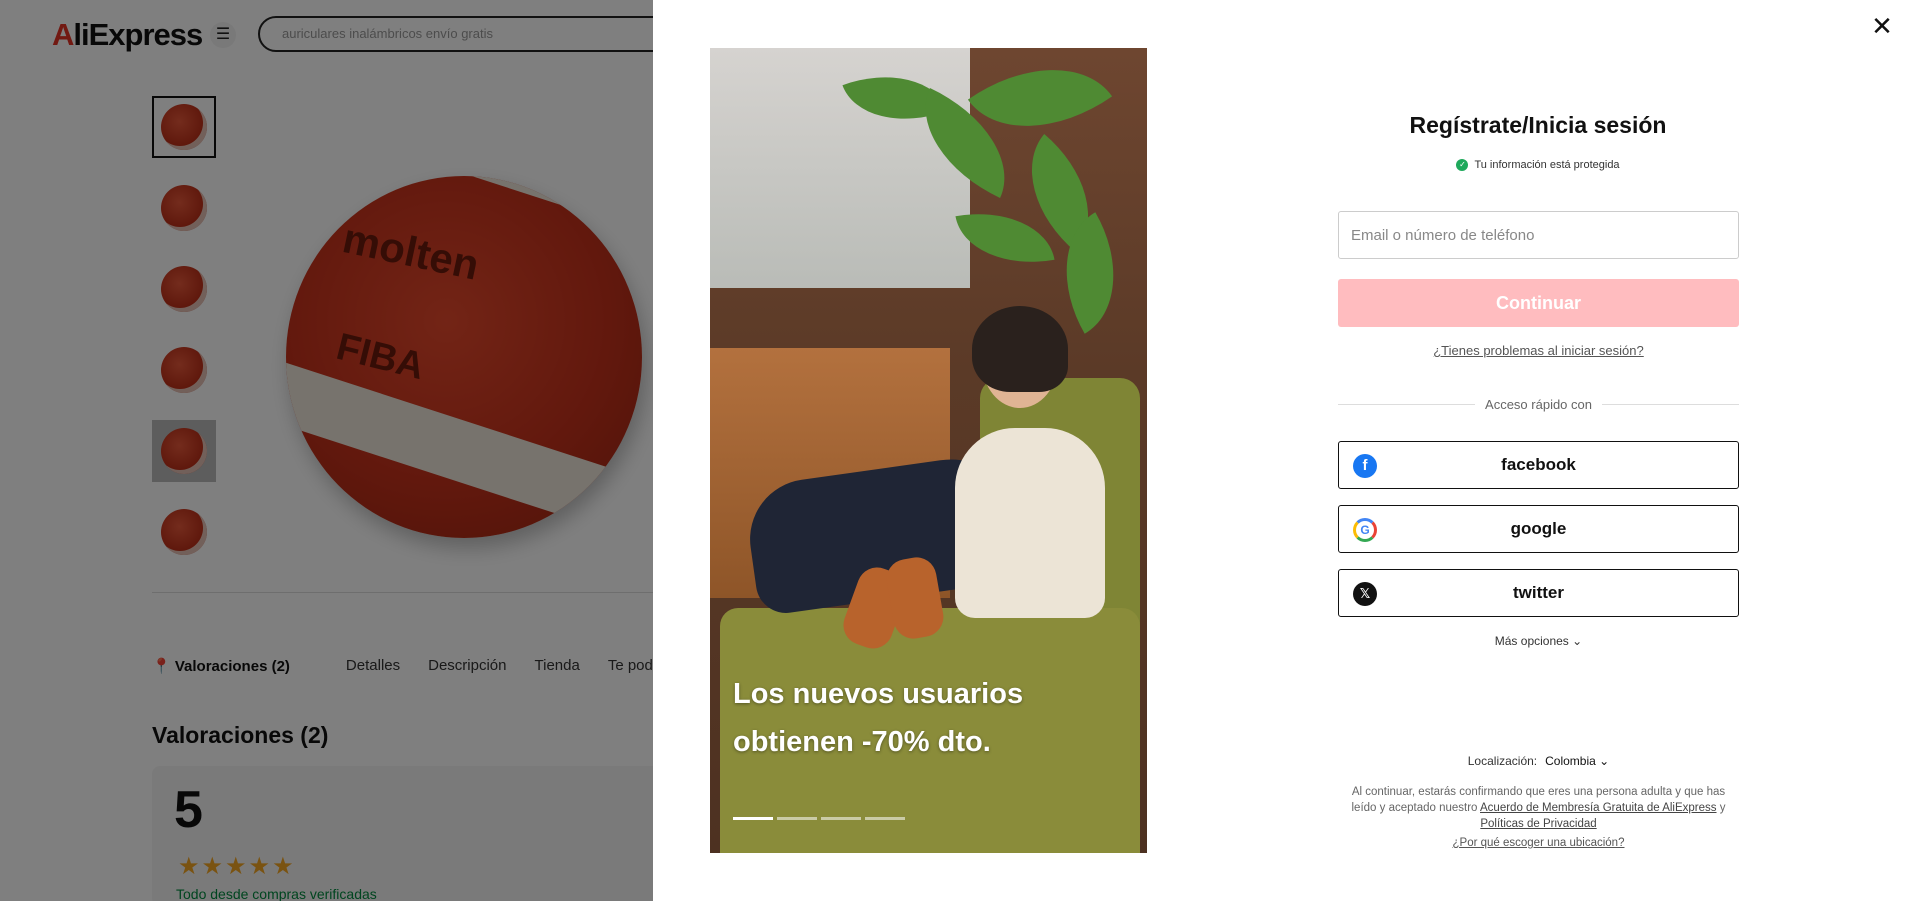 The width and height of the screenshot is (1920, 901). What do you see at coordinates (1538, 235) in the screenshot?
I see `email-or-phone-input` at bounding box center [1538, 235].